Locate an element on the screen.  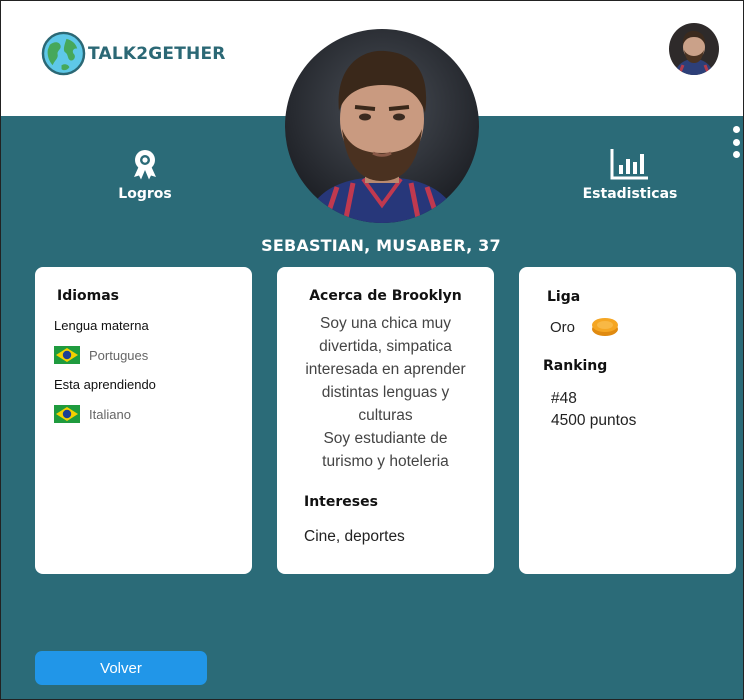
brand-logo: TALK2GETHER is located at coordinates (133, 53).